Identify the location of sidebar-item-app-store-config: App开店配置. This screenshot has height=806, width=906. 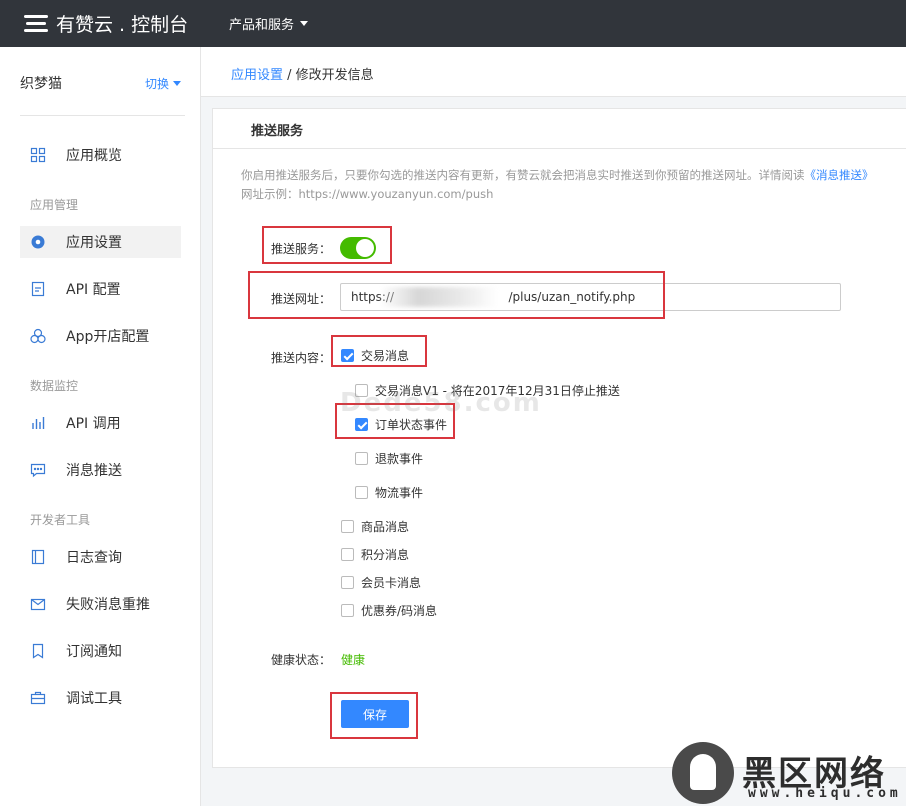
(100, 336).